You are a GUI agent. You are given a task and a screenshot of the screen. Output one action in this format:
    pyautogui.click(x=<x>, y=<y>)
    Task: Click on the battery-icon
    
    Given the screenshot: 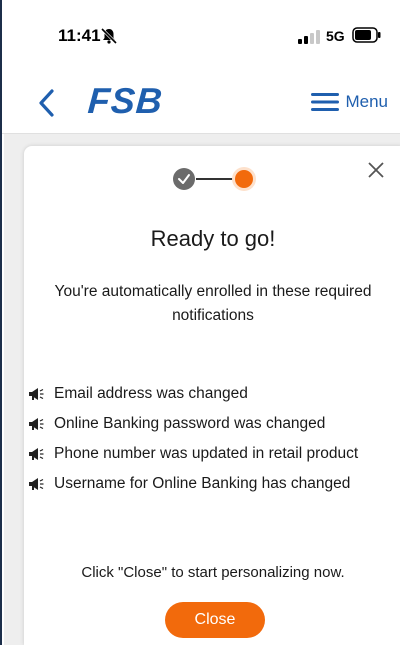 What is the action you would take?
    pyautogui.click(x=366, y=35)
    